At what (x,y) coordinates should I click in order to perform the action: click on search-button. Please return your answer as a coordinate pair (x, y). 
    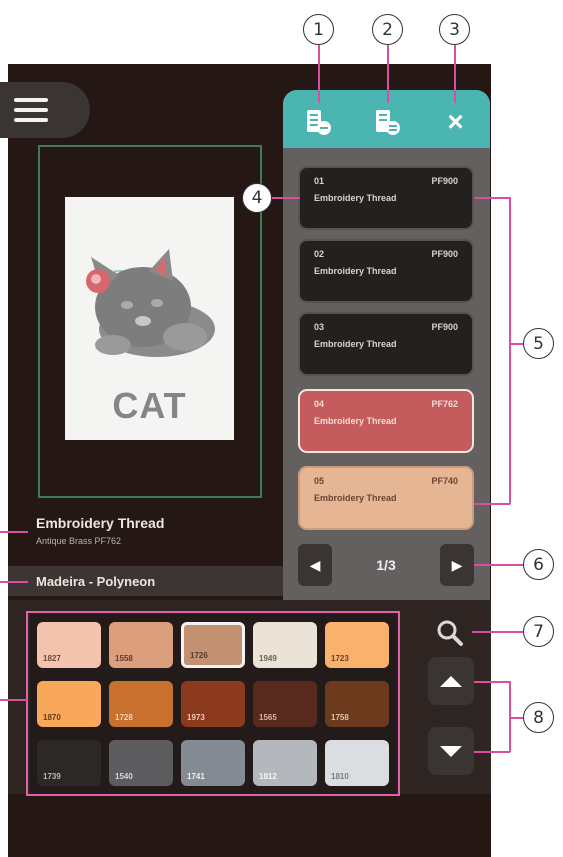
    Looking at the image, I should click on (450, 633).